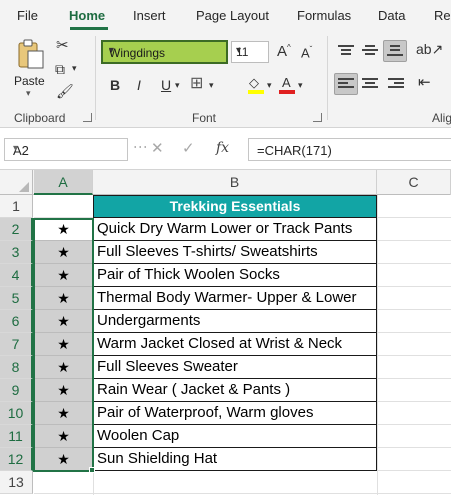 The height and width of the screenshot is (495, 451). What do you see at coordinates (139, 85) in the screenshot?
I see `italic-button: I` at bounding box center [139, 85].